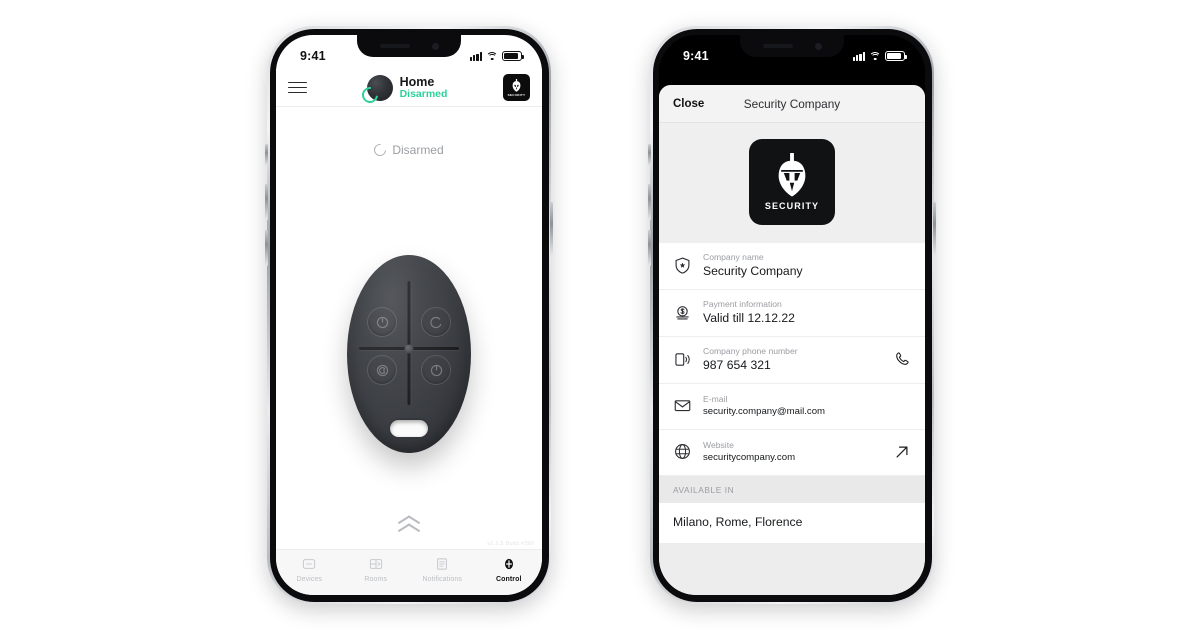  What do you see at coordinates (749, 457) in the screenshot?
I see `row-value: securitycompany.com` at bounding box center [749, 457].